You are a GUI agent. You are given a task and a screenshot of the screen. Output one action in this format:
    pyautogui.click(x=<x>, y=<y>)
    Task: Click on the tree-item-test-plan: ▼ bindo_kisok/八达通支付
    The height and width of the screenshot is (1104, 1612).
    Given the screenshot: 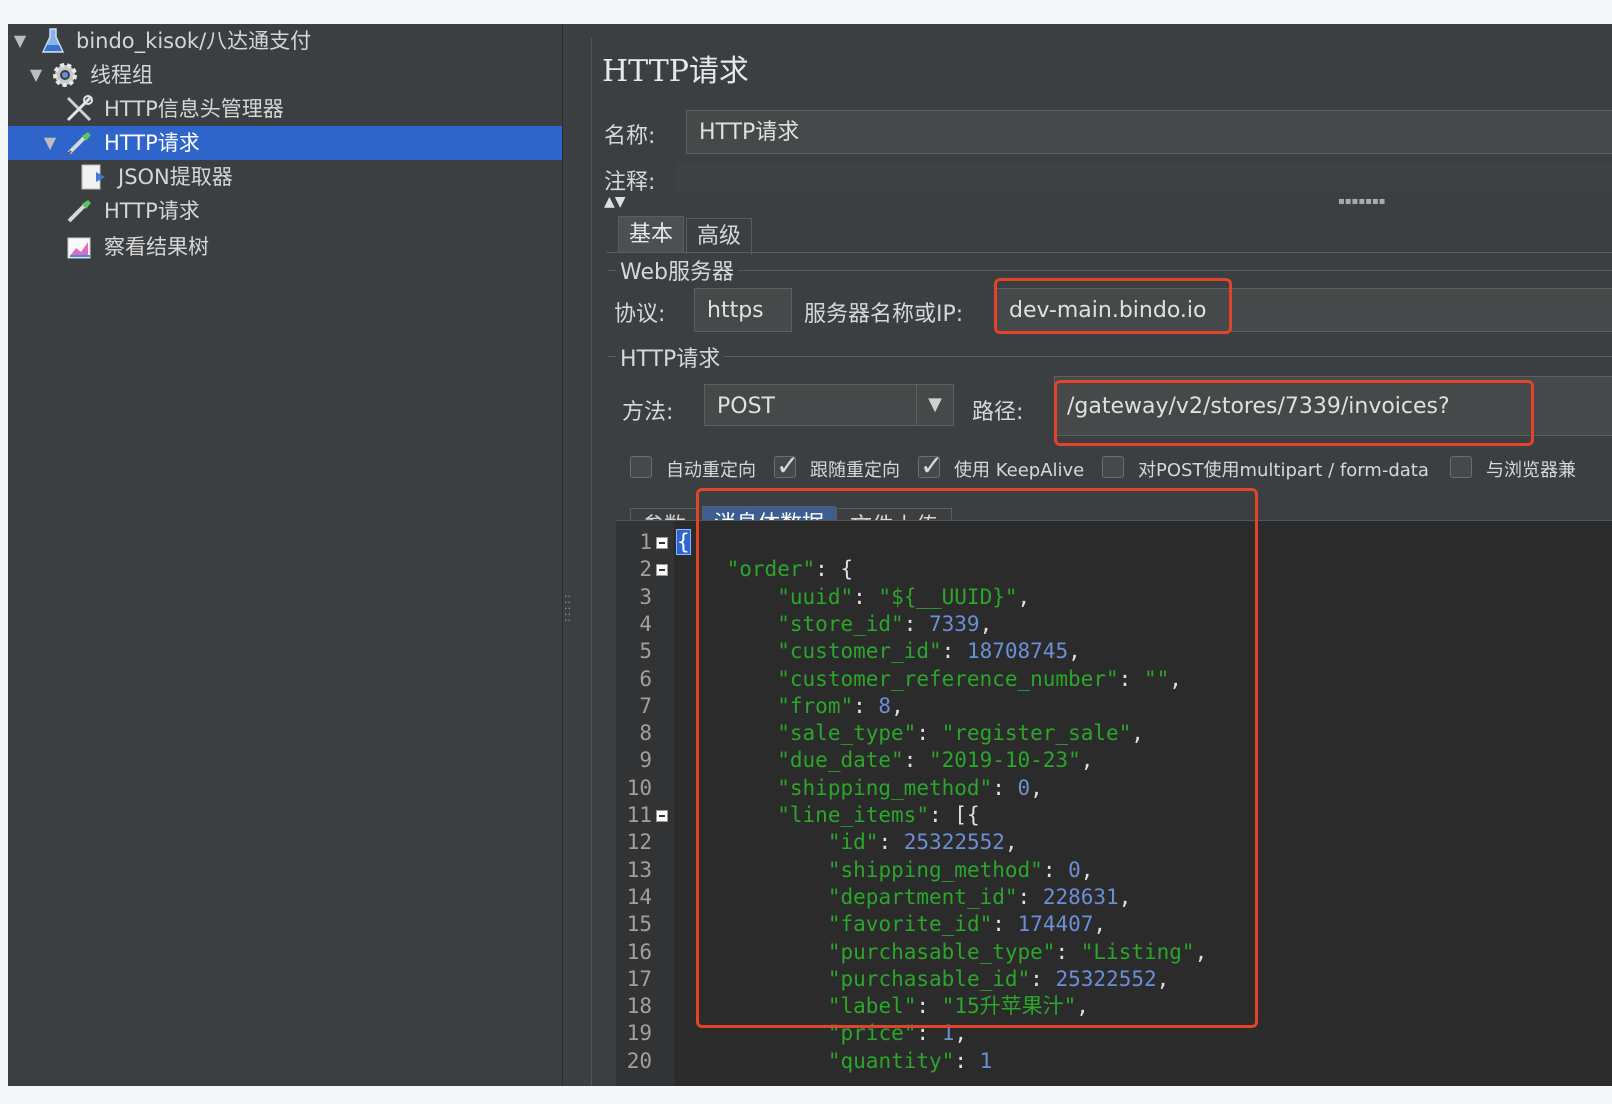 What is the action you would take?
    pyautogui.click(x=285, y=41)
    